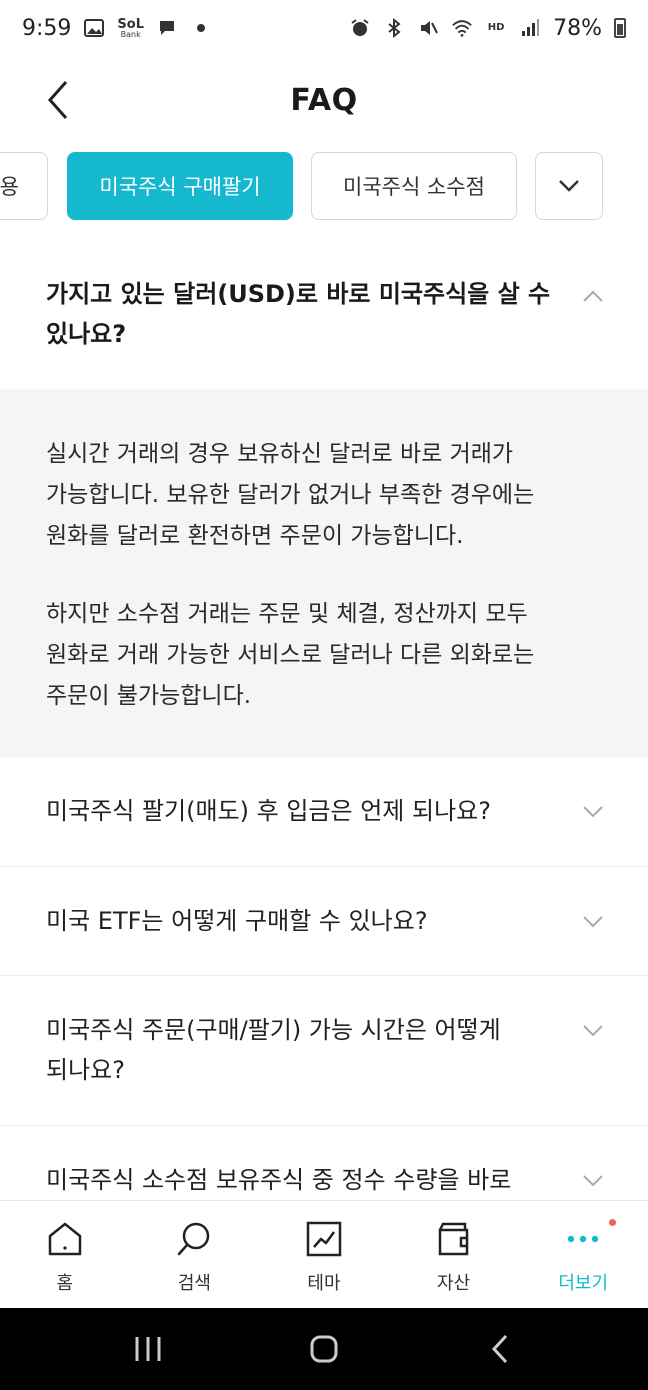 This screenshot has height=1390, width=648. What do you see at coordinates (496, 27) in the screenshot?
I see `hd-voice-icon: HD` at bounding box center [496, 27].